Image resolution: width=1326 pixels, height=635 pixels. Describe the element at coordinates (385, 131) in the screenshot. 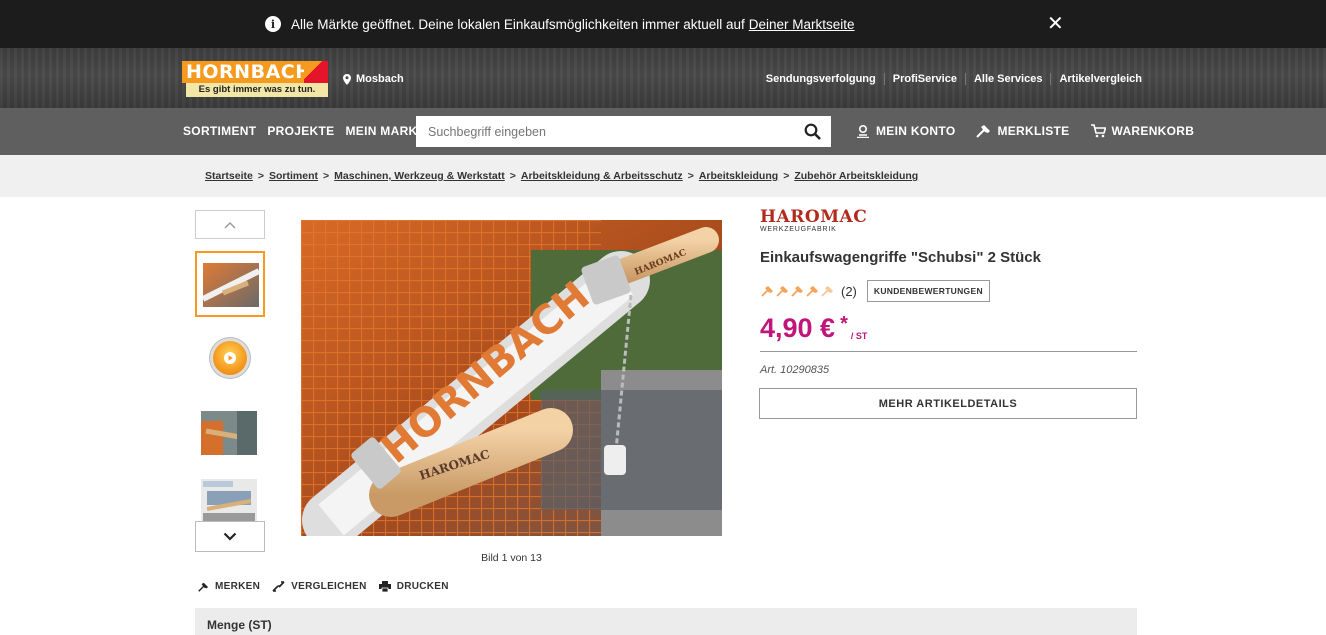

I see `nav-mein-markt: MEIN MARKT` at that location.